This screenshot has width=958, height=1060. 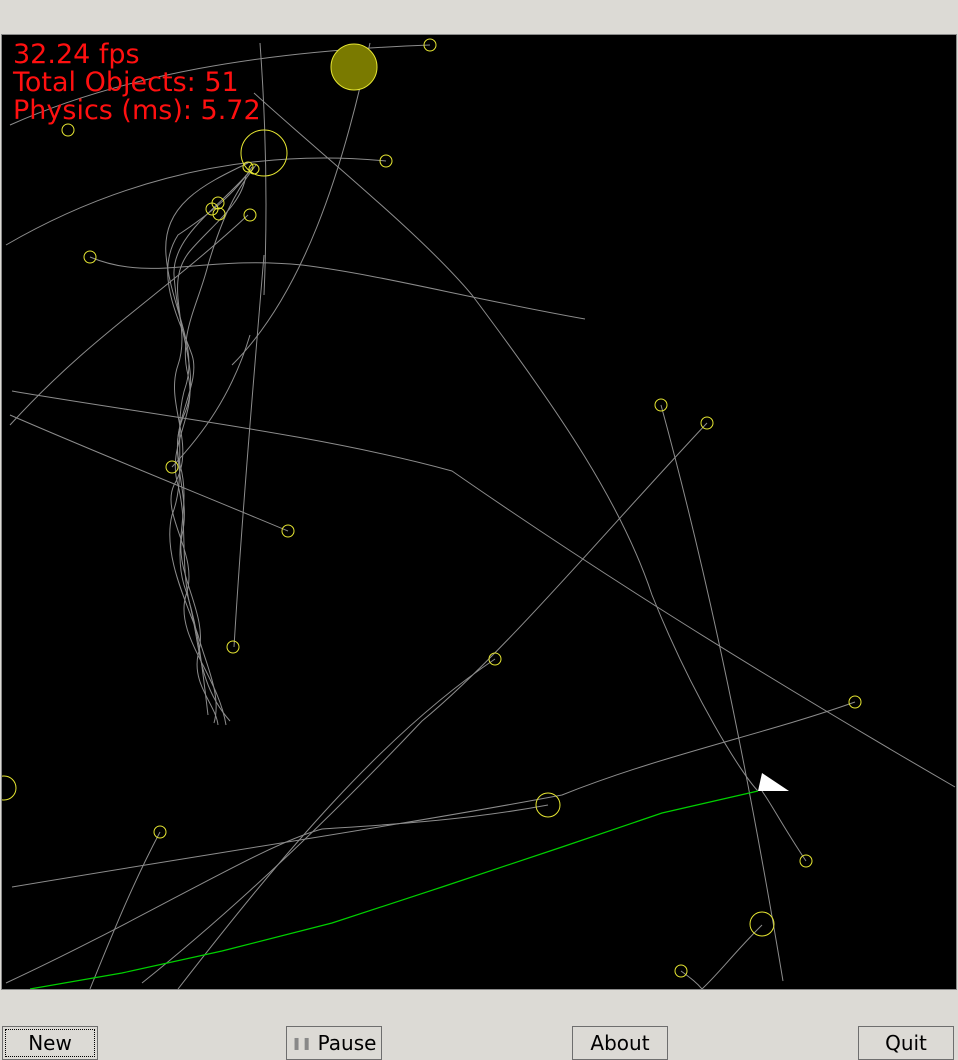 What do you see at coordinates (126, 82) in the screenshot?
I see `total-objects-readout: Total Objects: 51` at bounding box center [126, 82].